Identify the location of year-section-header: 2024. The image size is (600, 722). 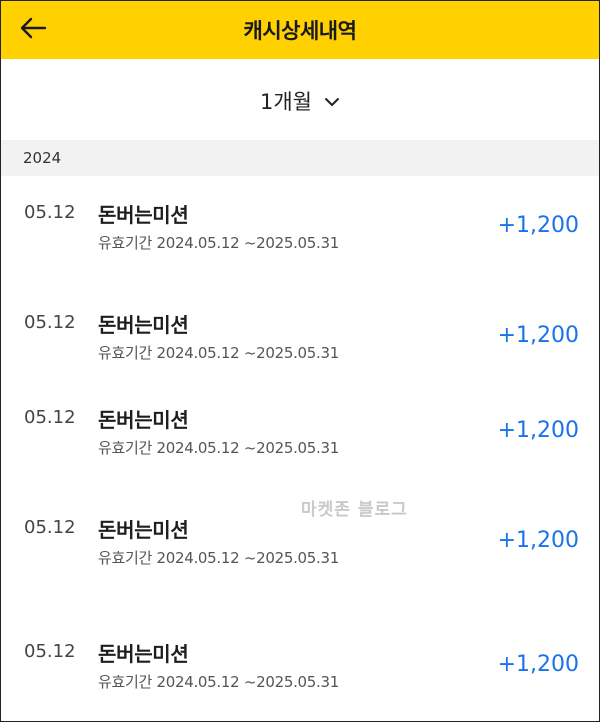
(300, 158).